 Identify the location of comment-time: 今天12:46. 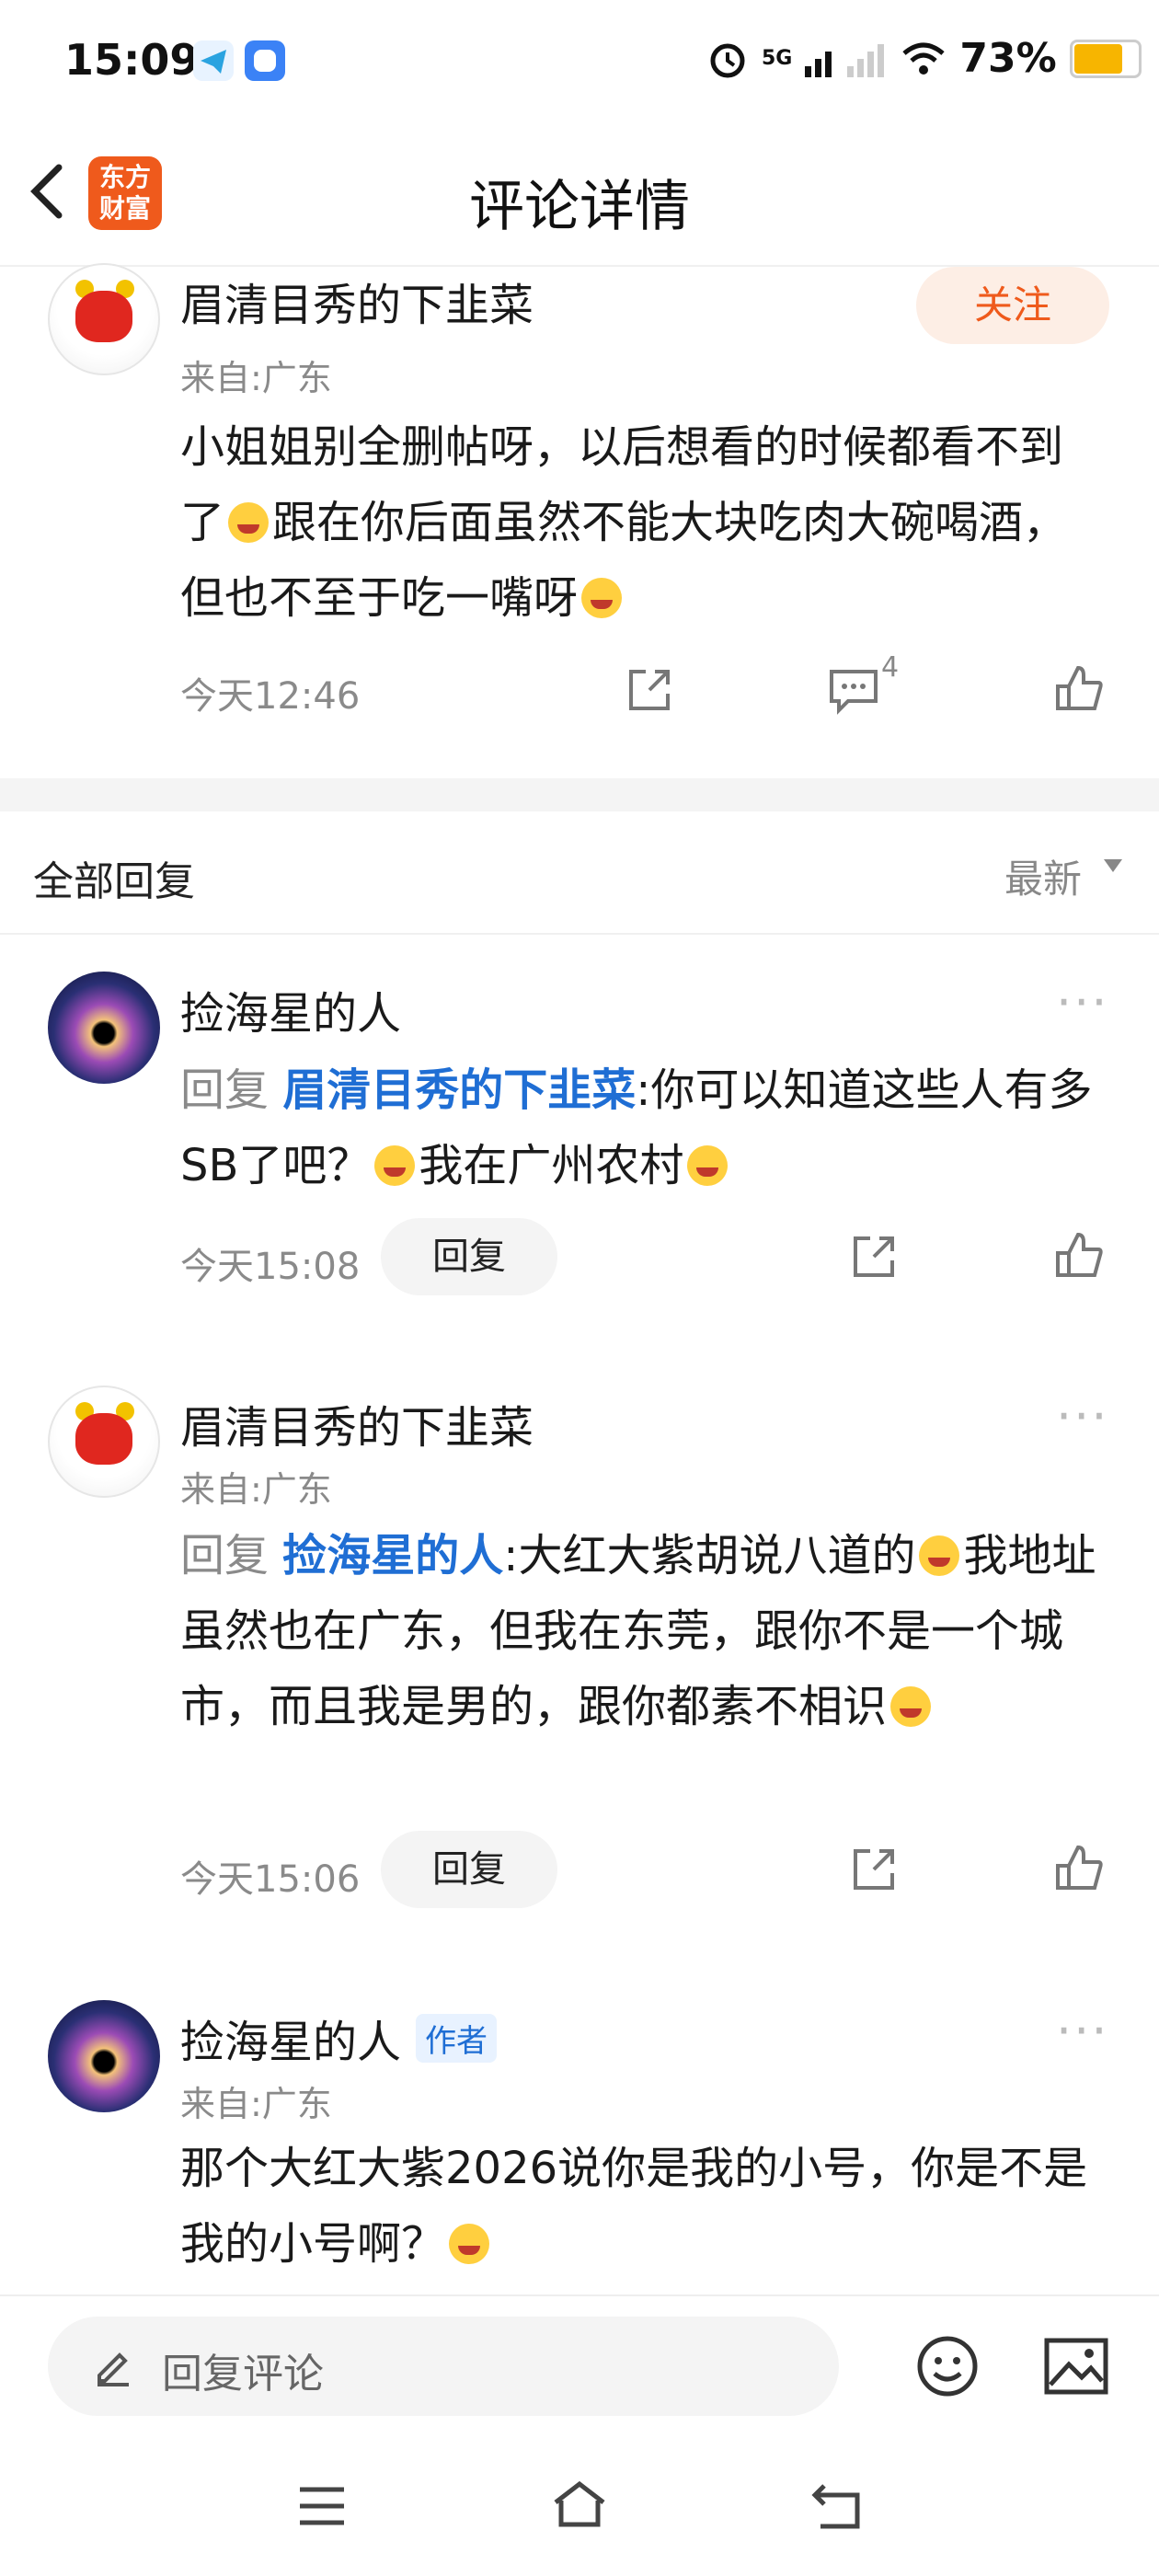
(270, 696).